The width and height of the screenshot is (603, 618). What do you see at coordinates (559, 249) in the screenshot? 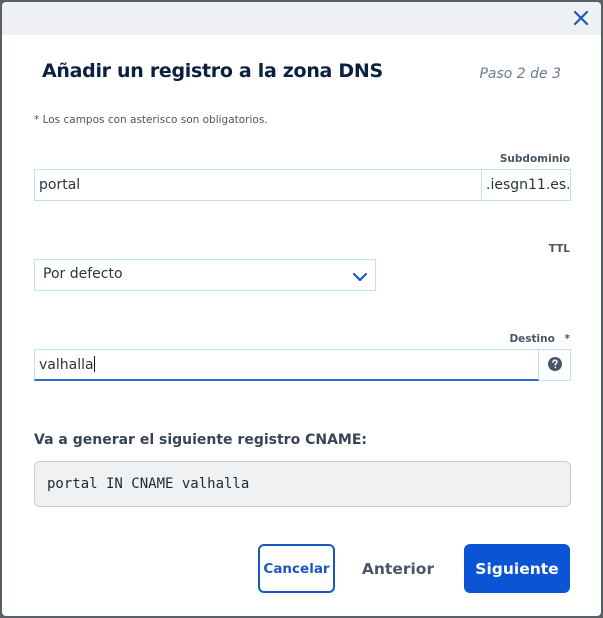
I see `ttl-label: TTL` at bounding box center [559, 249].